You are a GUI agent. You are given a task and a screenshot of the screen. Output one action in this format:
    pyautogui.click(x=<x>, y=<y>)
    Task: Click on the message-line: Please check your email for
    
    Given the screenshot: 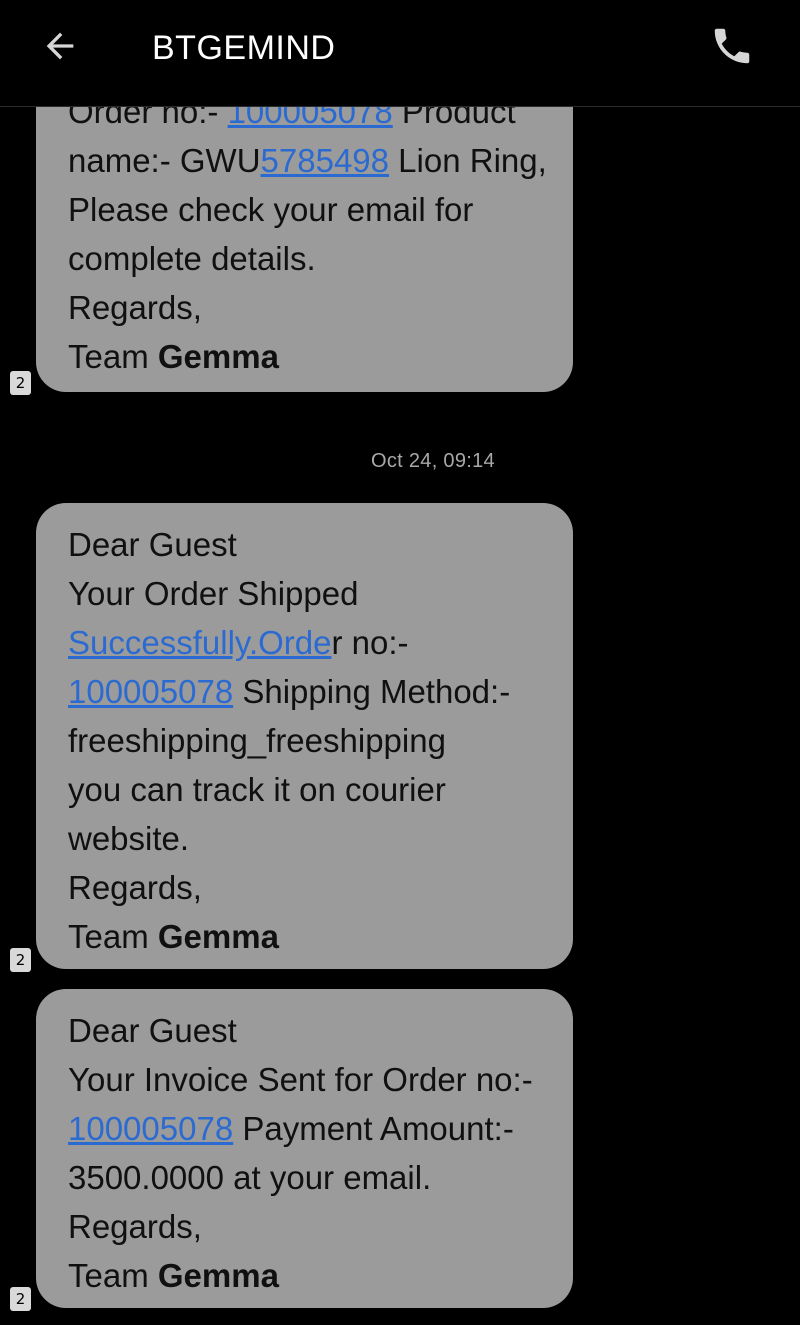 What is the action you would take?
    pyautogui.click(x=271, y=209)
    